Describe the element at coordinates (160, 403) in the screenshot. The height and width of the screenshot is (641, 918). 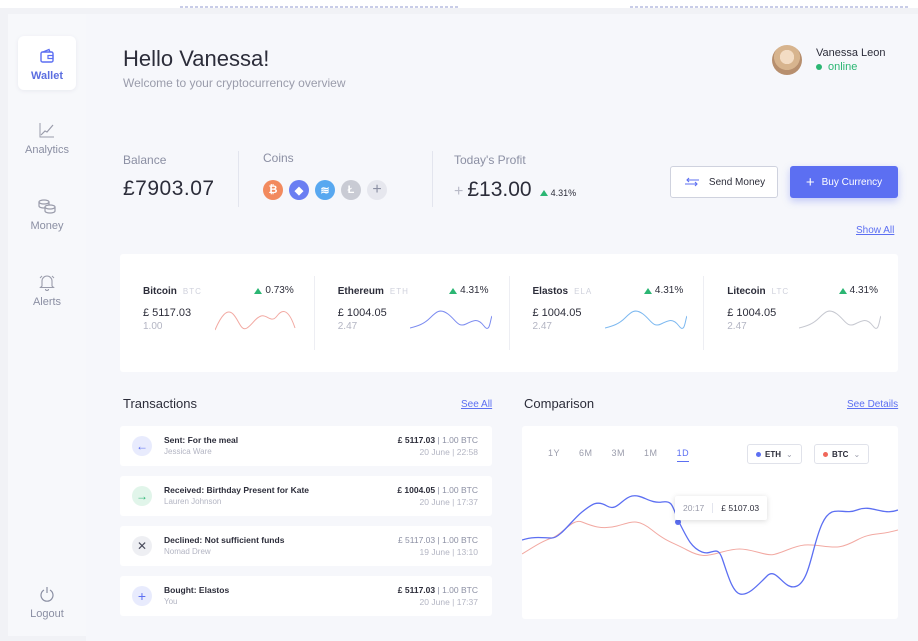
I see `transactions-title: Transactions` at that location.